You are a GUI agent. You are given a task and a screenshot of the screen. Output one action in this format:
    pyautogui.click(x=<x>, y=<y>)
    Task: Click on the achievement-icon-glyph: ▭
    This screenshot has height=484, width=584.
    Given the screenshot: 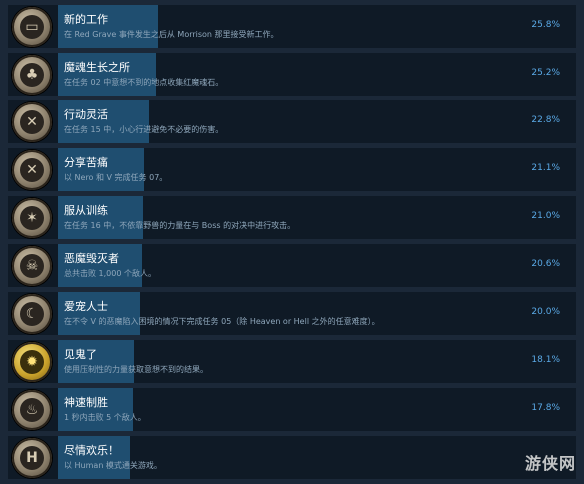 What is the action you would take?
    pyautogui.click(x=32, y=26)
    